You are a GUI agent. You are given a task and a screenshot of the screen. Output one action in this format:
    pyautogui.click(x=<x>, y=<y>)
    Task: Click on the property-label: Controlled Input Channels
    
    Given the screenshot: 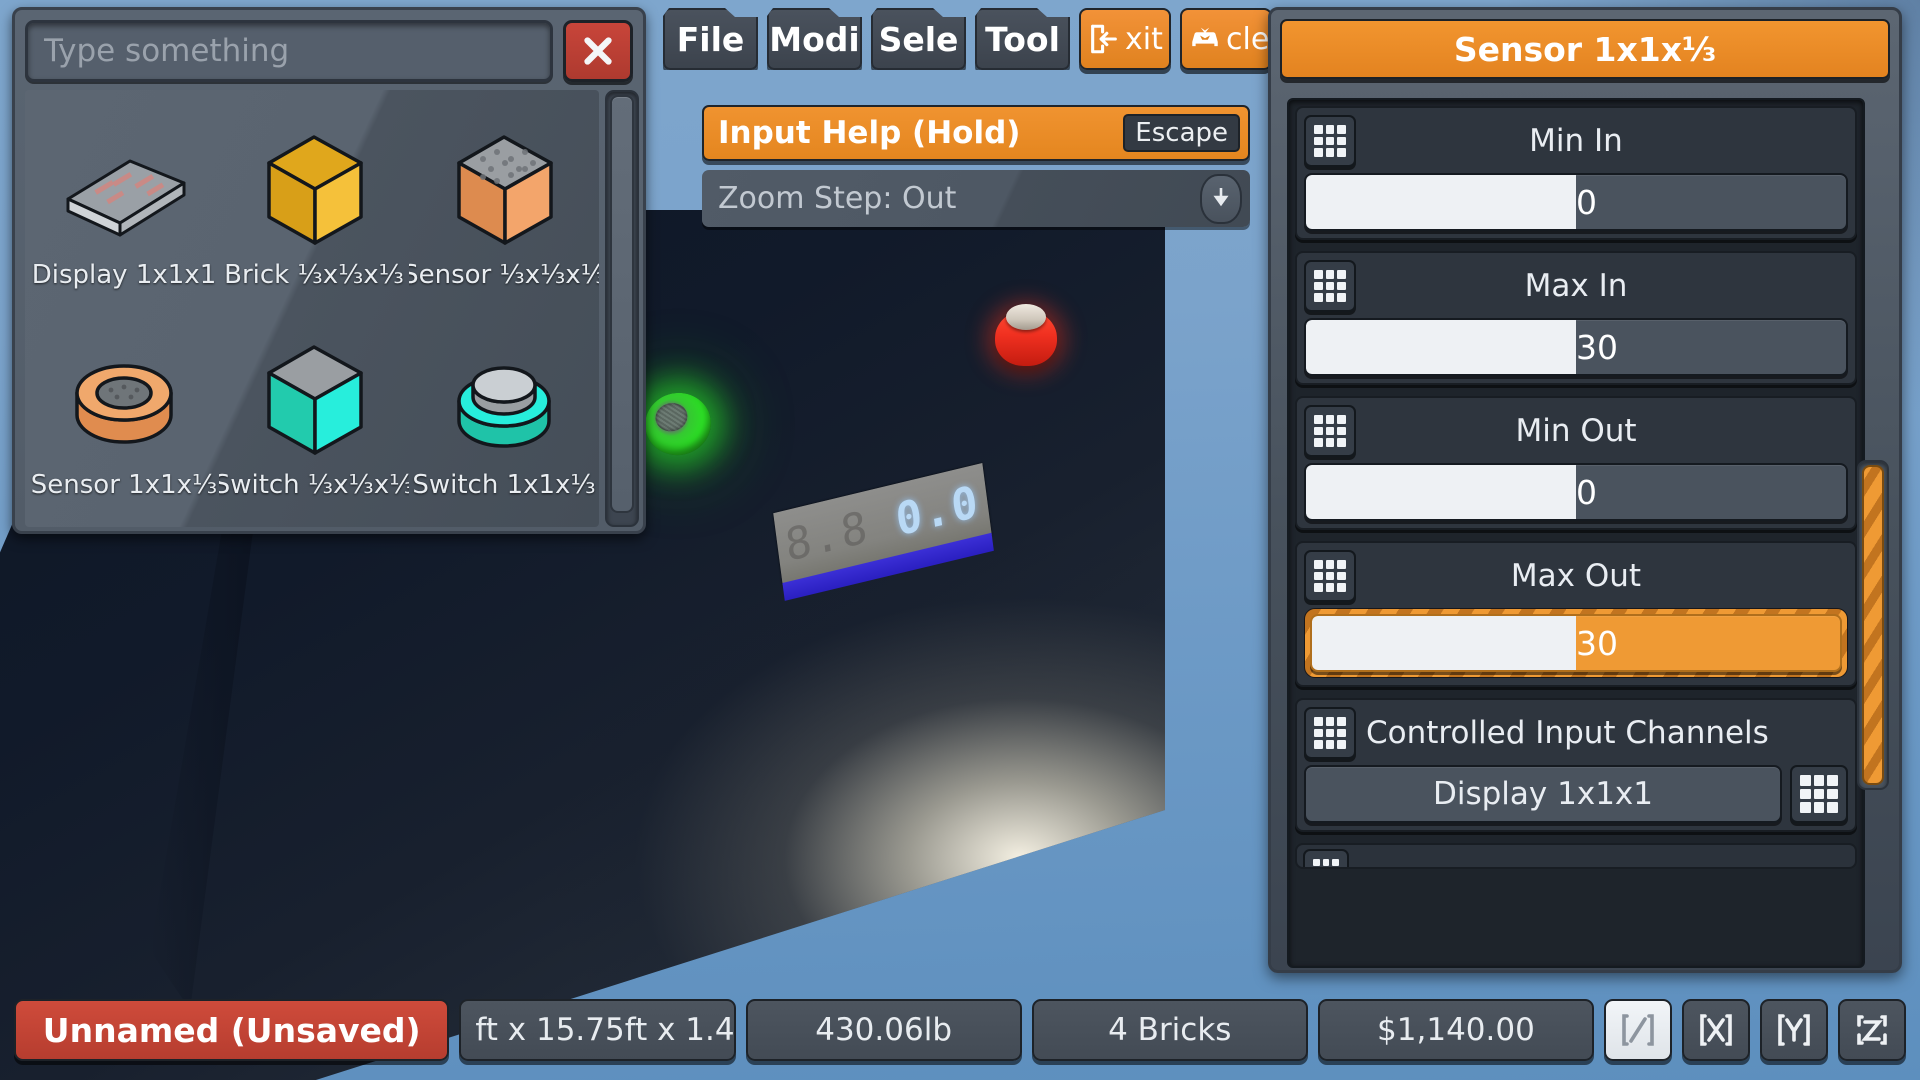 What is the action you would take?
    pyautogui.click(x=1567, y=733)
    